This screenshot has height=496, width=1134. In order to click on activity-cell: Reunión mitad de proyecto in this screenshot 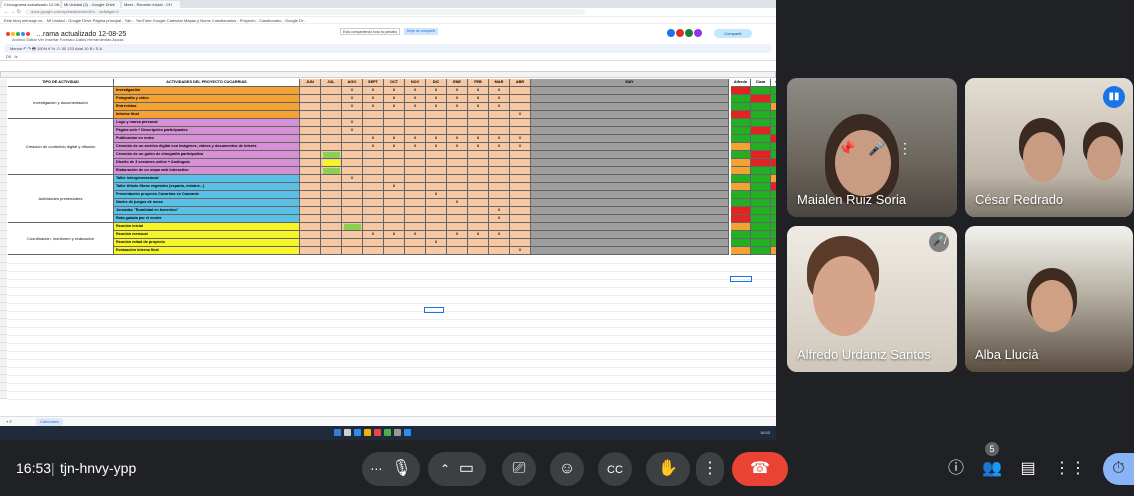, I will do `click(207, 243)`.